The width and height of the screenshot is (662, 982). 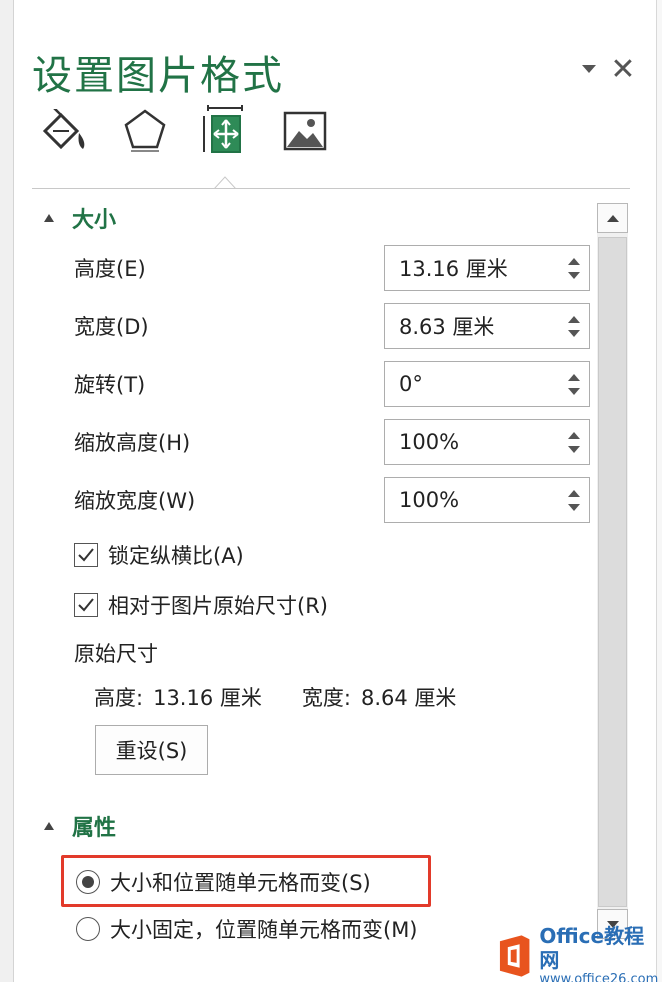 What do you see at coordinates (176, 556) in the screenshot?
I see `lock-aspect-ratio-label: 锁定纵横比(A)` at bounding box center [176, 556].